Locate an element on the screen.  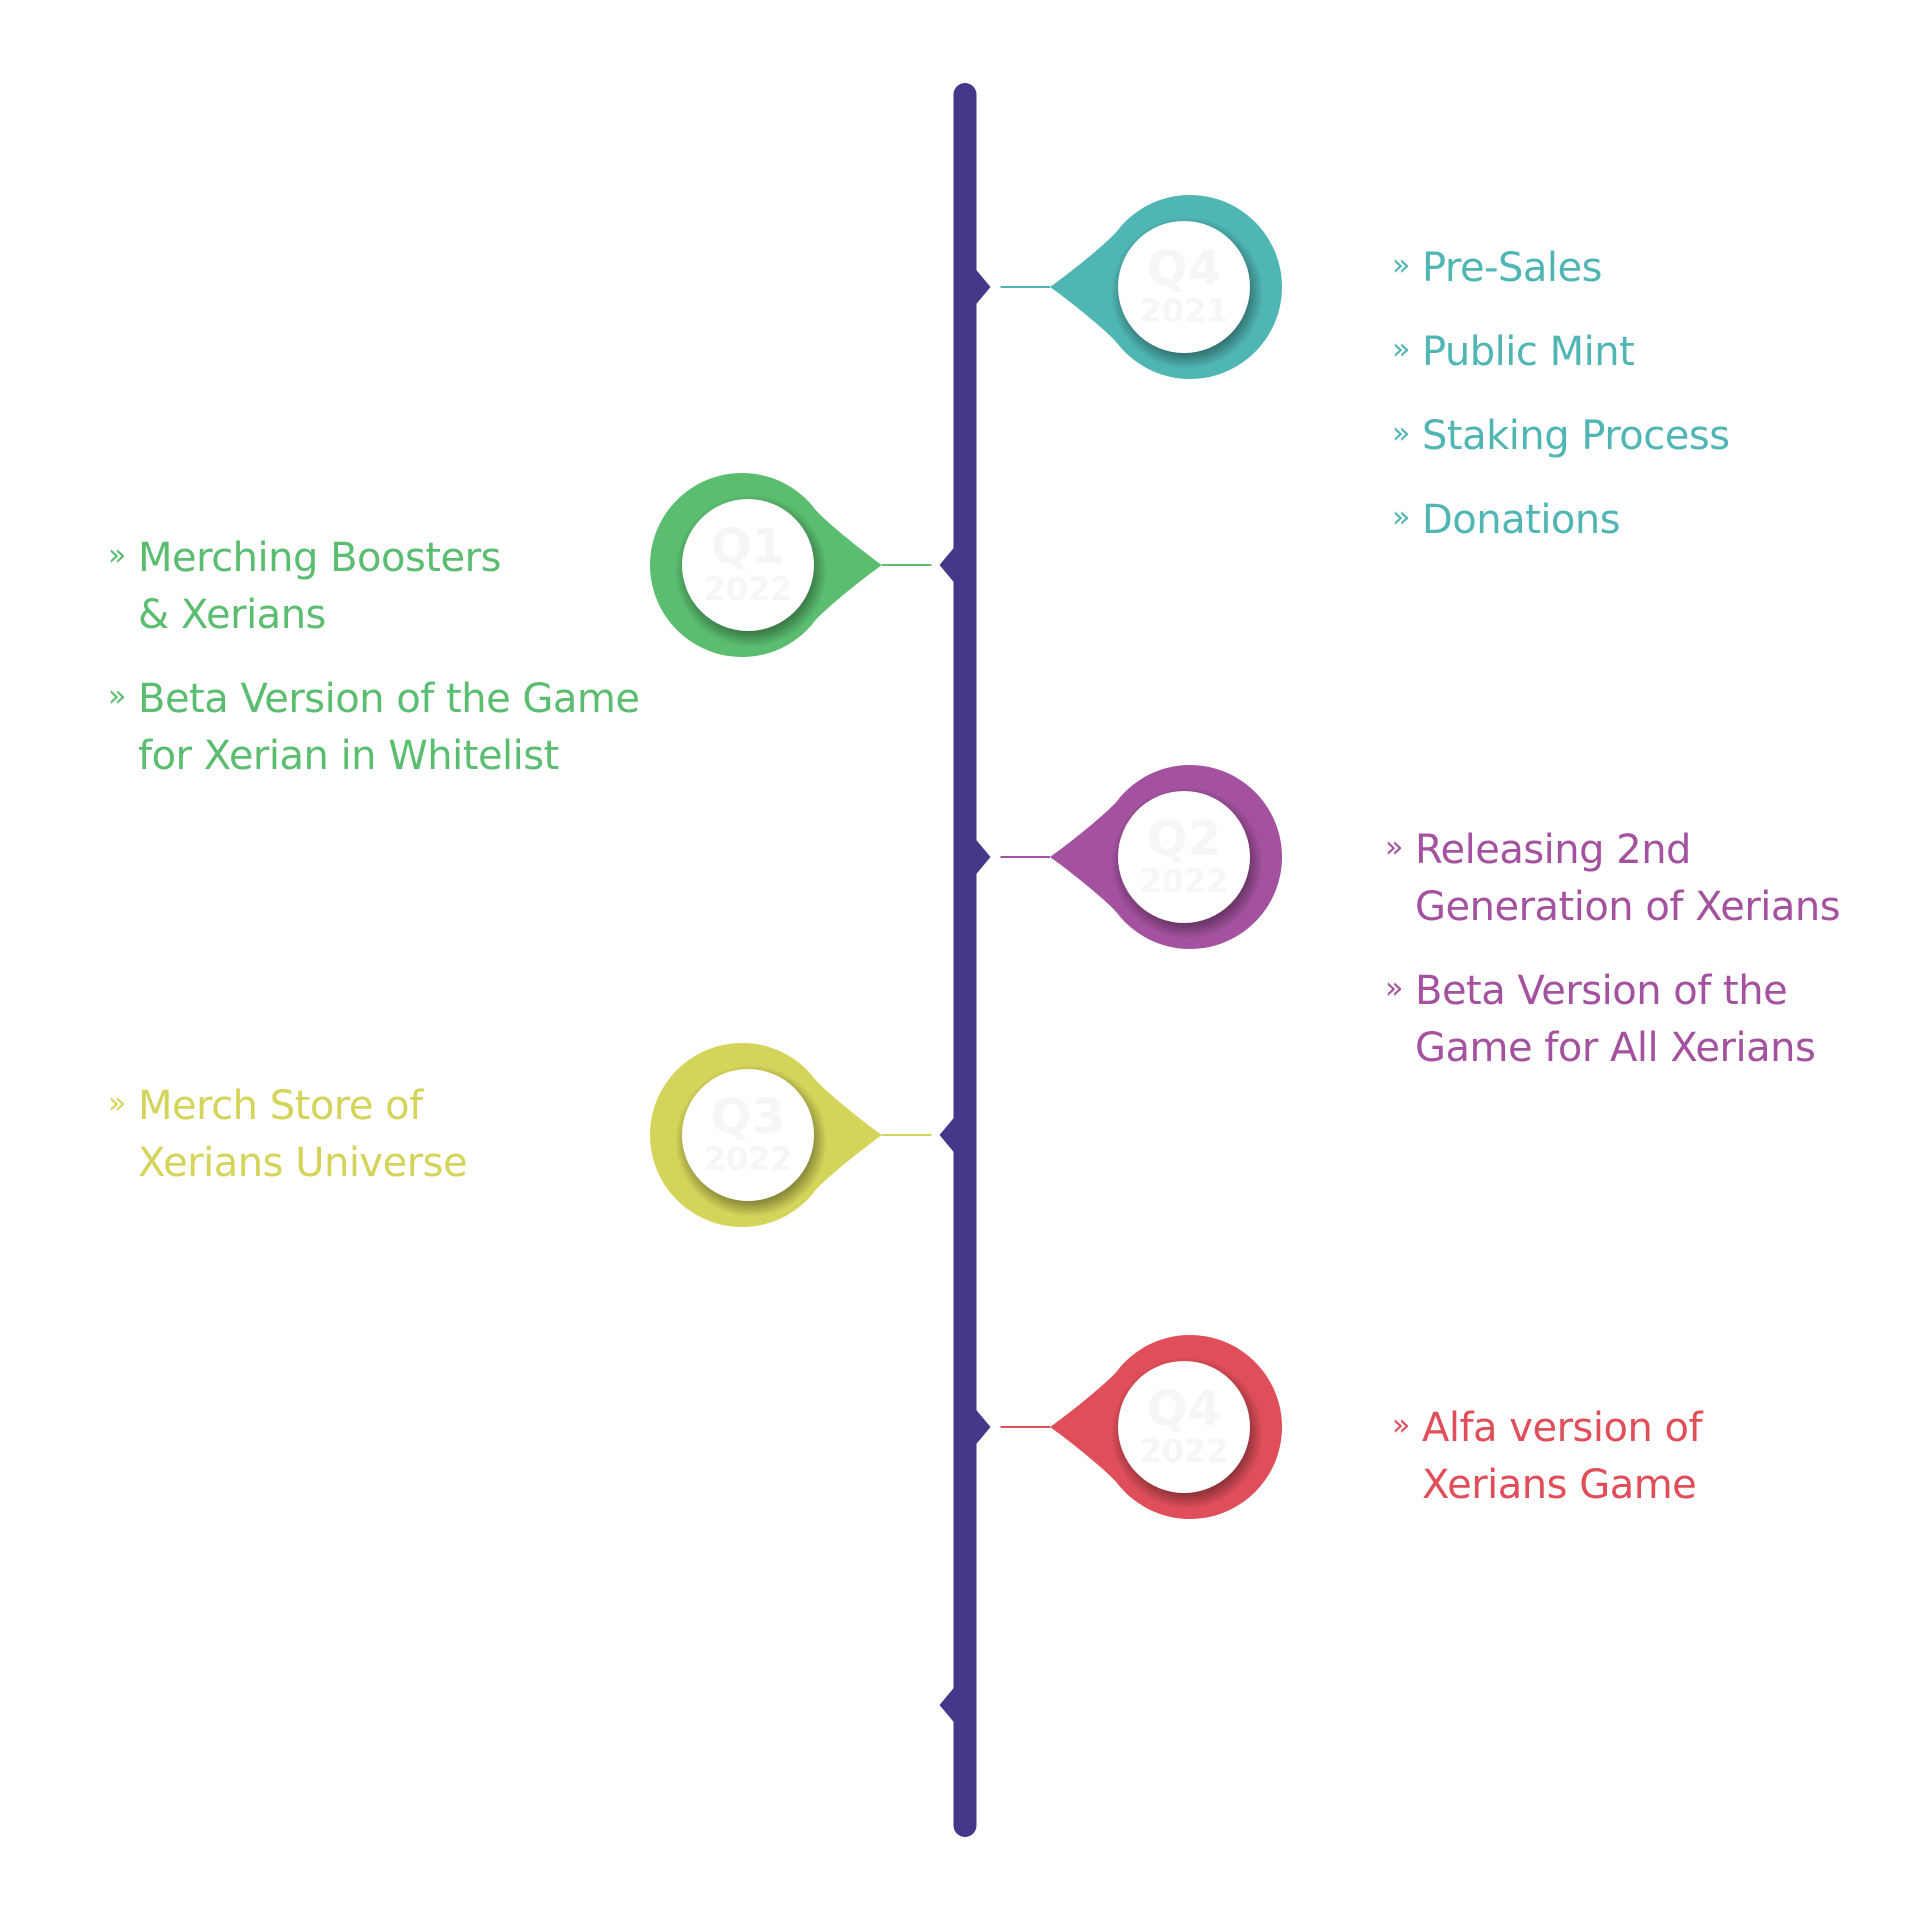
item-text-line: Beta Version of the is located at coordinates (1601, 991).